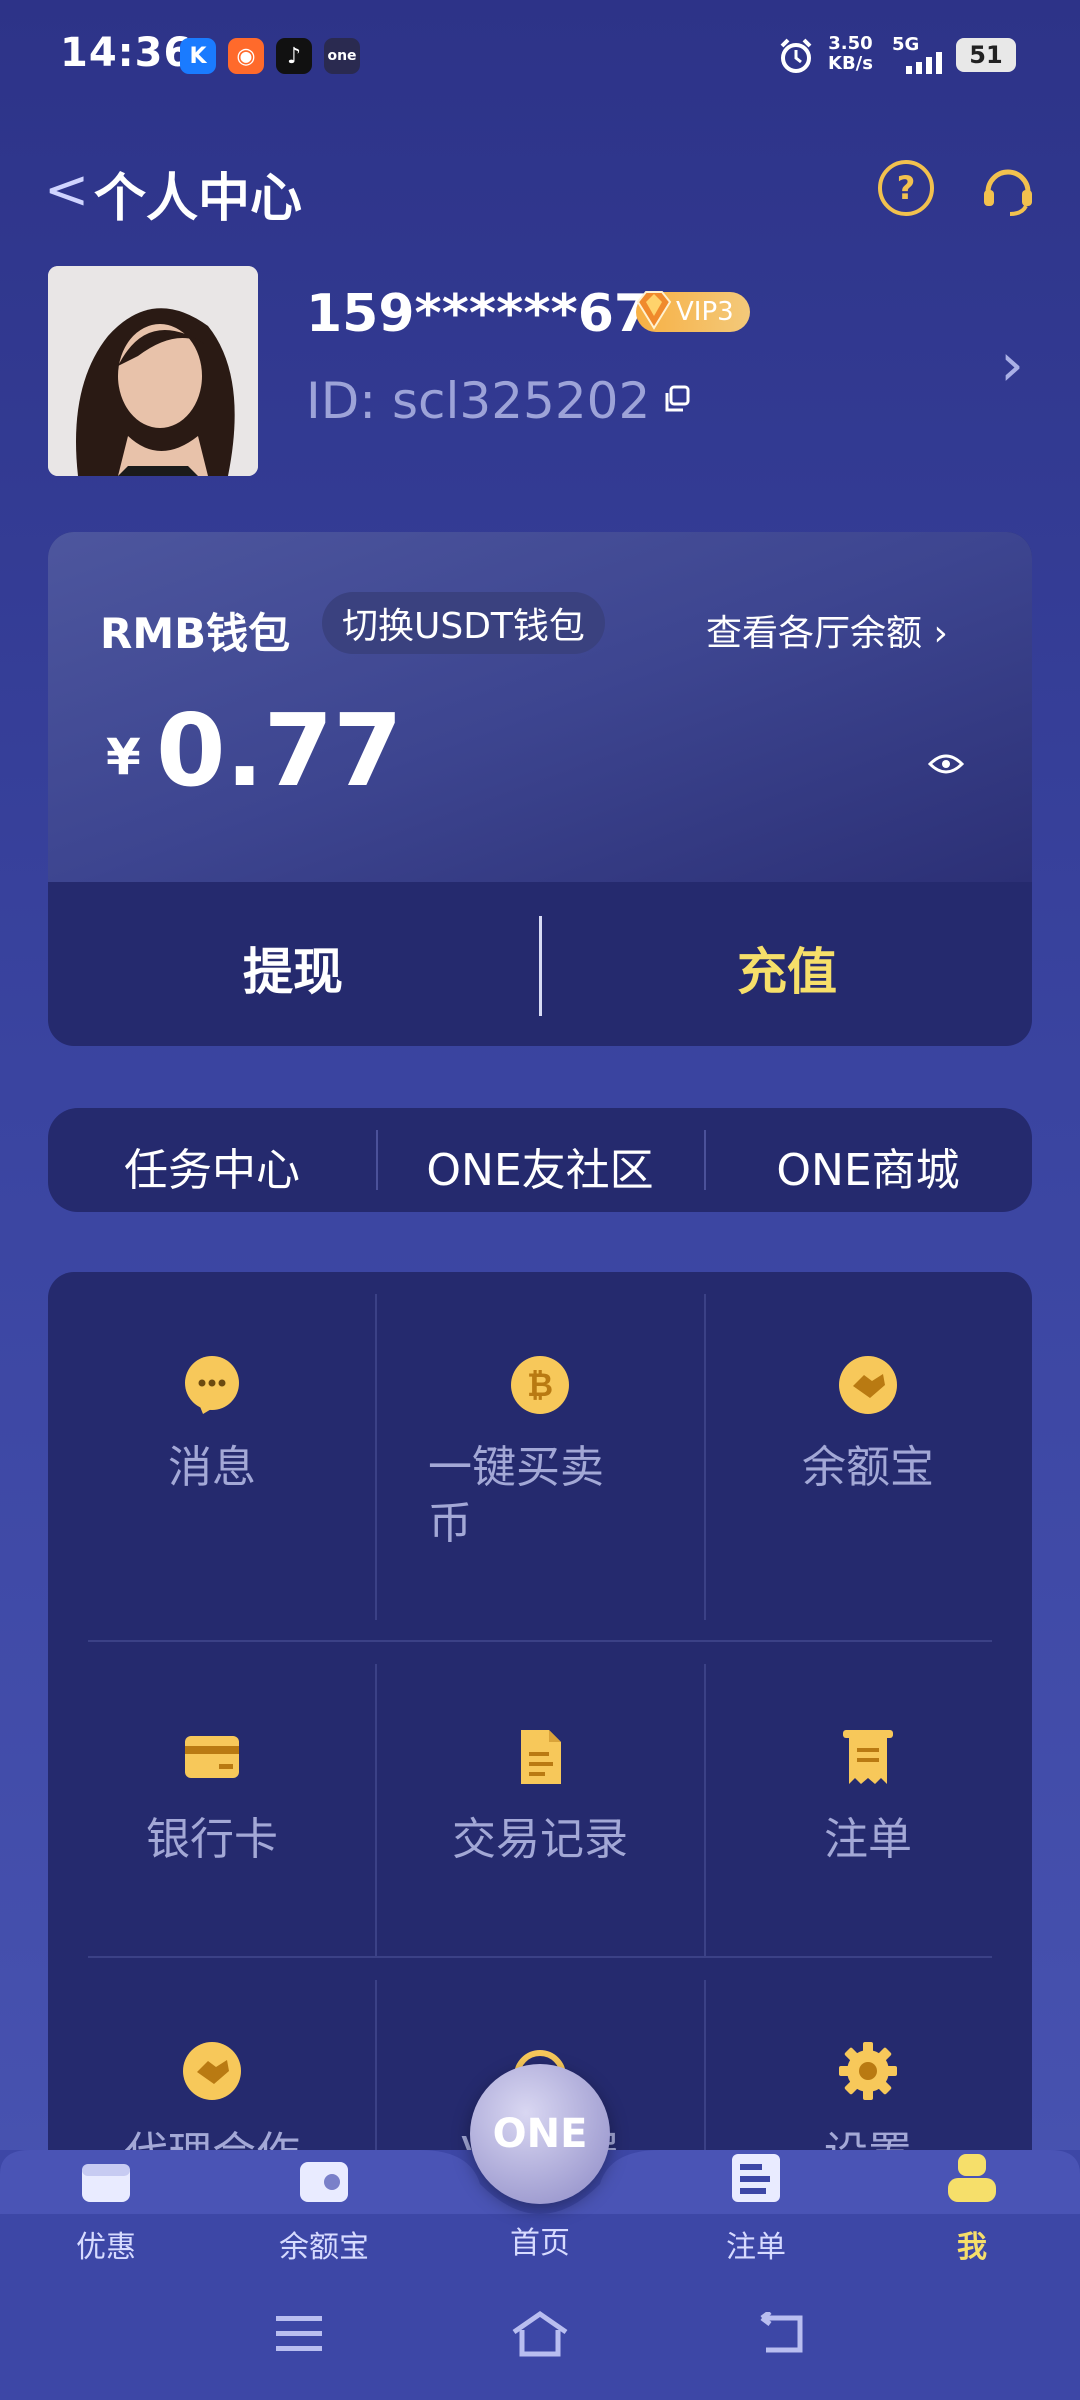 The width and height of the screenshot is (1080, 2400). What do you see at coordinates (868, 1166) in the screenshot?
I see `mall-link: ONE商城` at bounding box center [868, 1166].